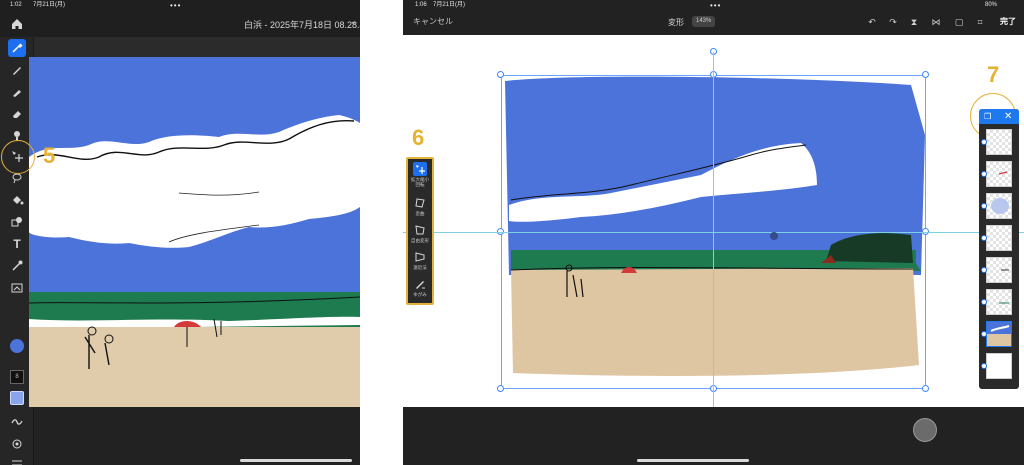  What do you see at coordinates (676, 22) in the screenshot?
I see `page-title: 変形` at bounding box center [676, 22].